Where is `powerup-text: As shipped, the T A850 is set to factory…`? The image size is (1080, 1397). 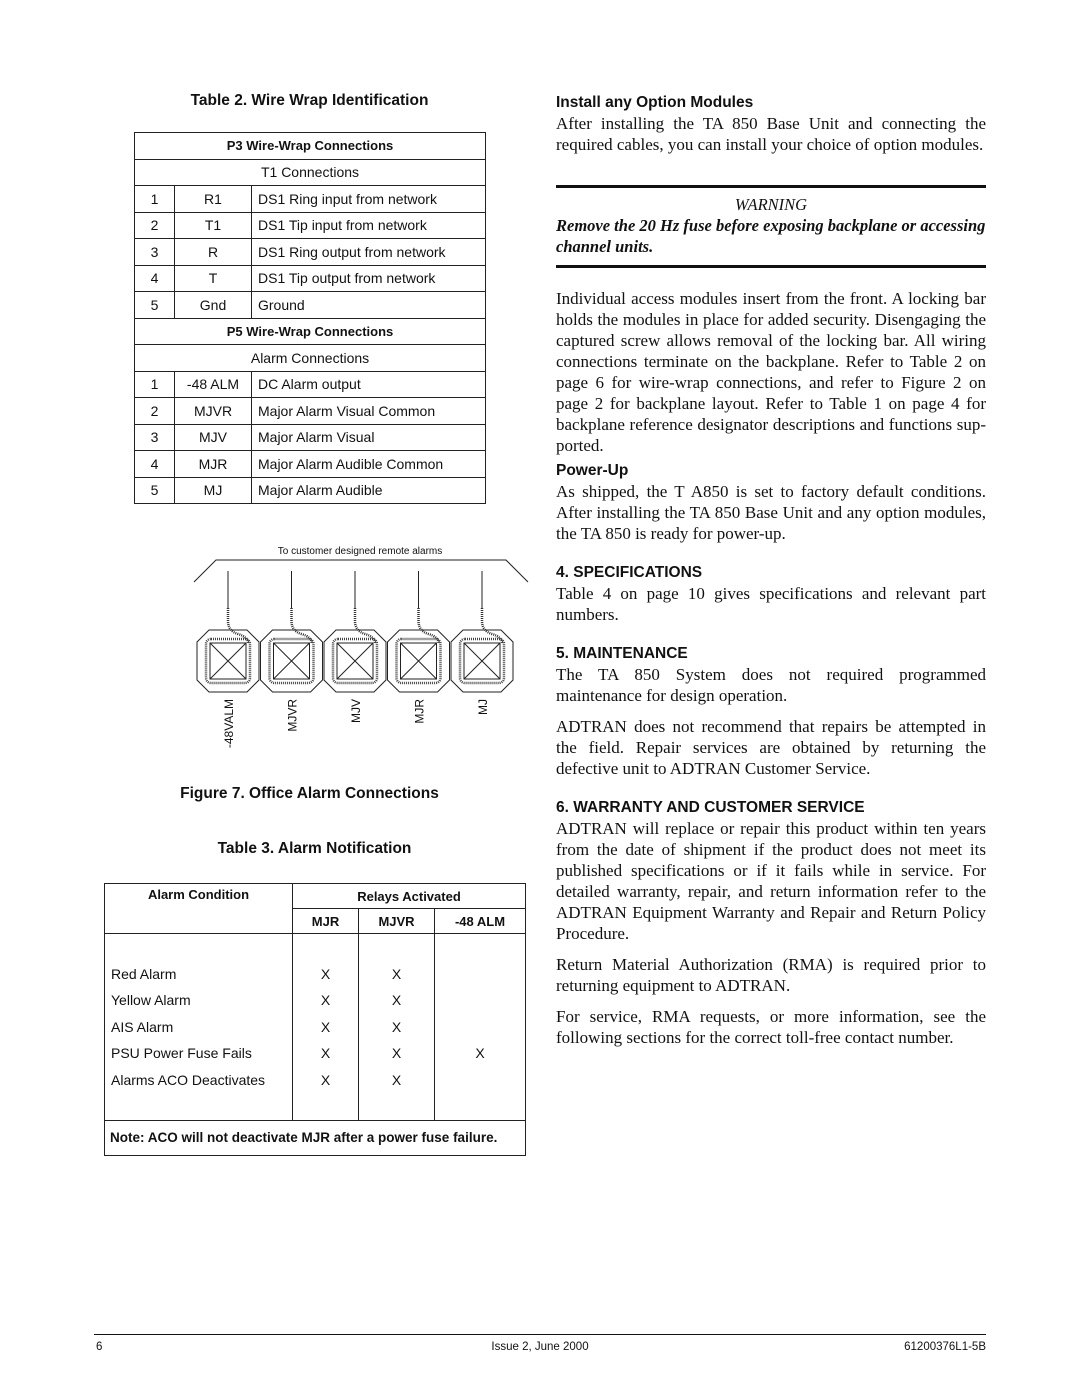
powerup-text: As shipped, the T A850 is set to factory… is located at coordinates (771, 512).